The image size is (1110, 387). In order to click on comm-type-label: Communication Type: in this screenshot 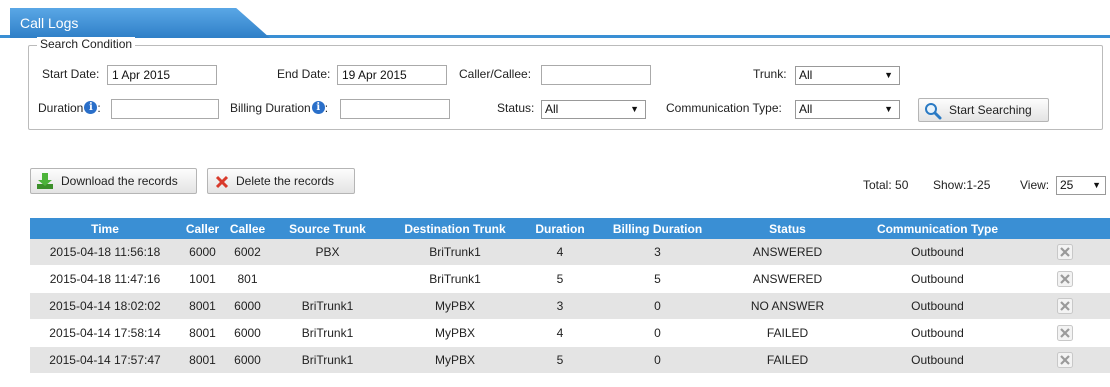, I will do `click(724, 108)`.